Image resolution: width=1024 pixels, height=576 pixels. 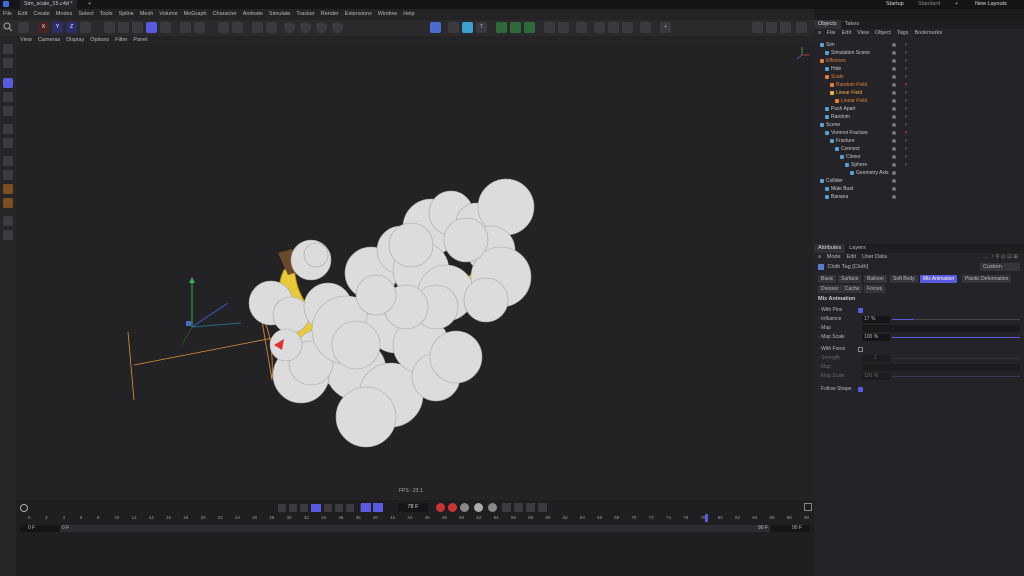 What do you see at coordinates (140, 40) in the screenshot?
I see `viewport-menu-panel: Panel` at bounding box center [140, 40].